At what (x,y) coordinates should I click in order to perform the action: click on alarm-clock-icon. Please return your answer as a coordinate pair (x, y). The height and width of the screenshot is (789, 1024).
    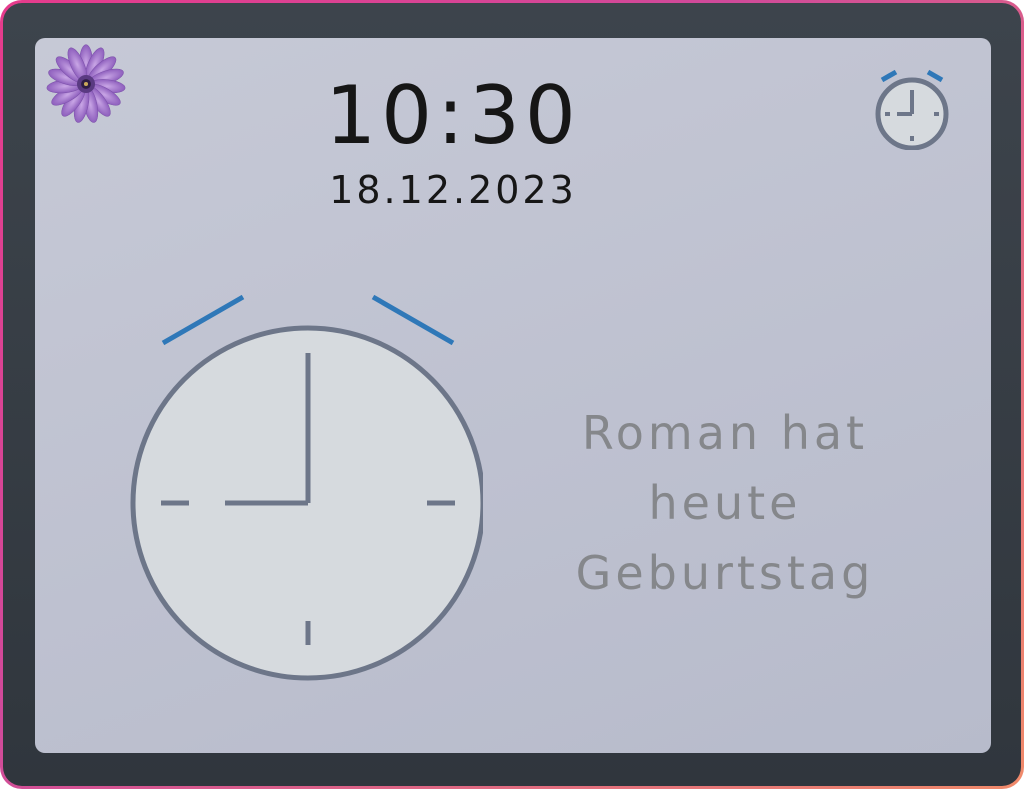
    Looking at the image, I should click on (912, 108).